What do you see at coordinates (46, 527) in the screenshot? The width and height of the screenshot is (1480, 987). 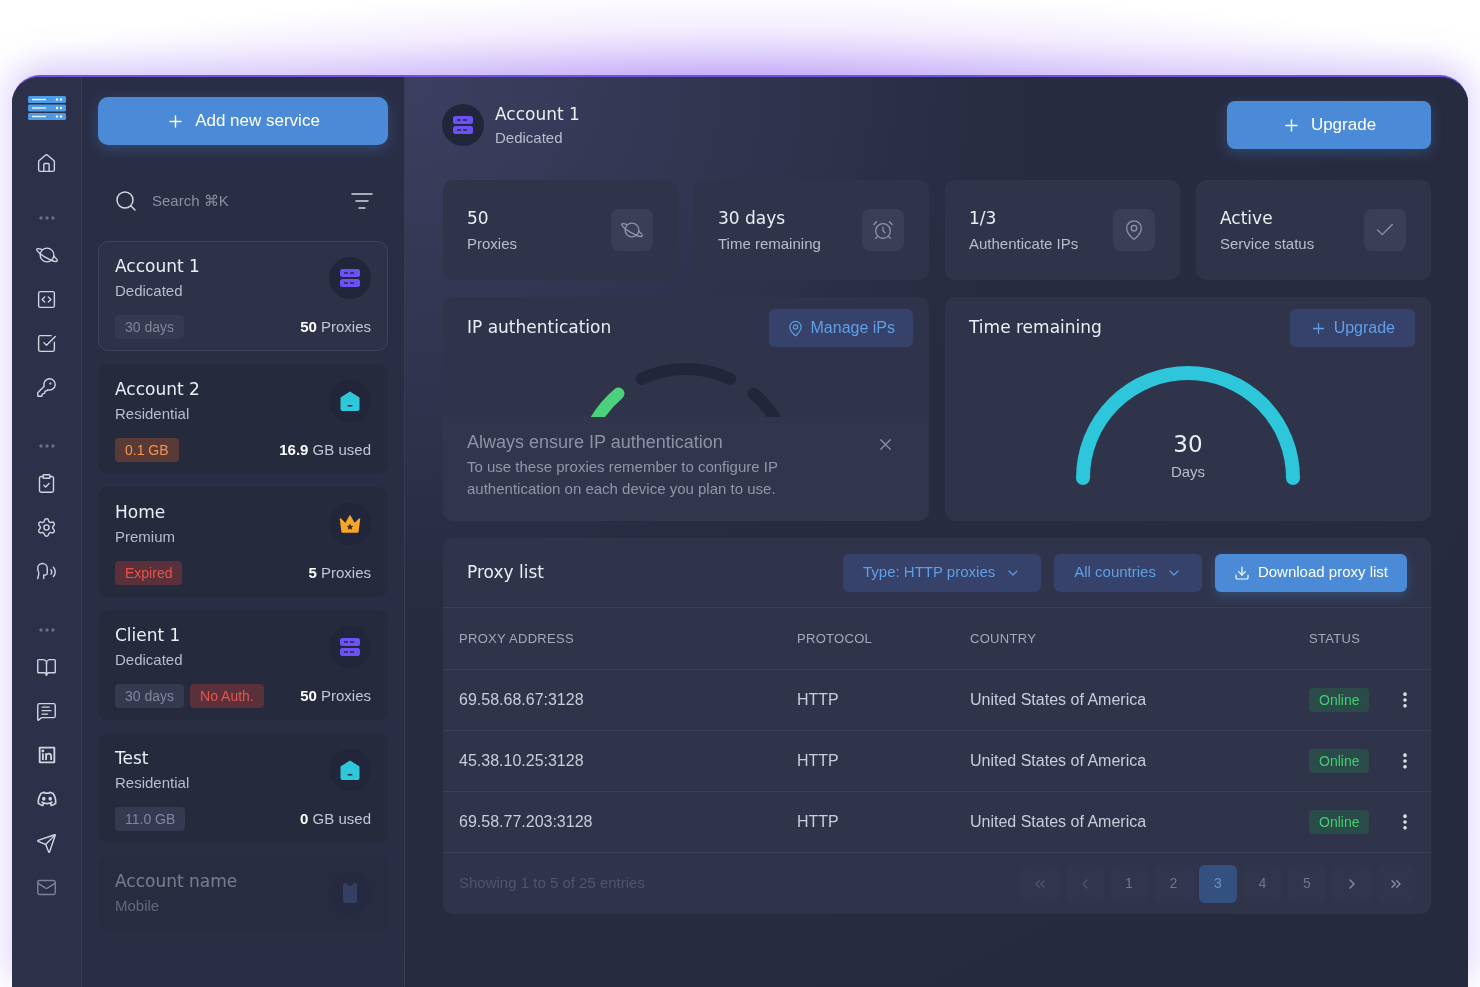 I see `settings-icon` at bounding box center [46, 527].